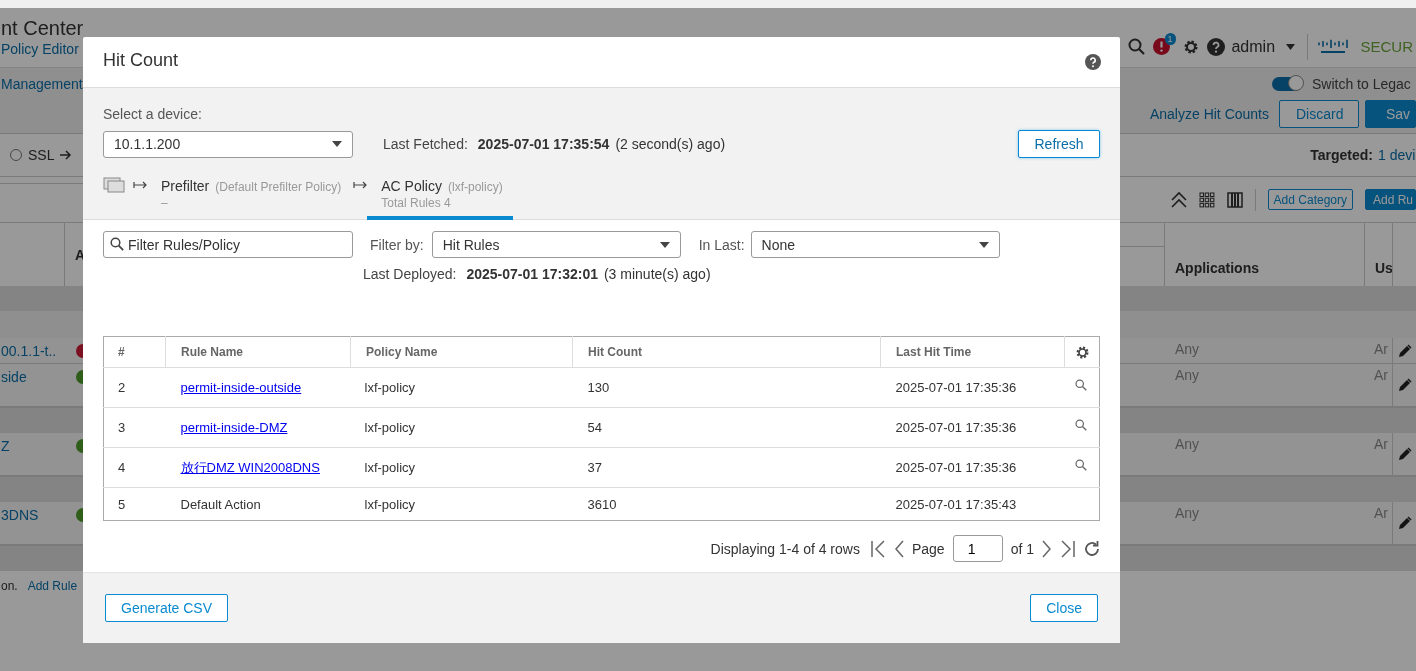 The image size is (1416, 671). What do you see at coordinates (228, 144) in the screenshot?
I see `device-select: 10.1.1.200` at bounding box center [228, 144].